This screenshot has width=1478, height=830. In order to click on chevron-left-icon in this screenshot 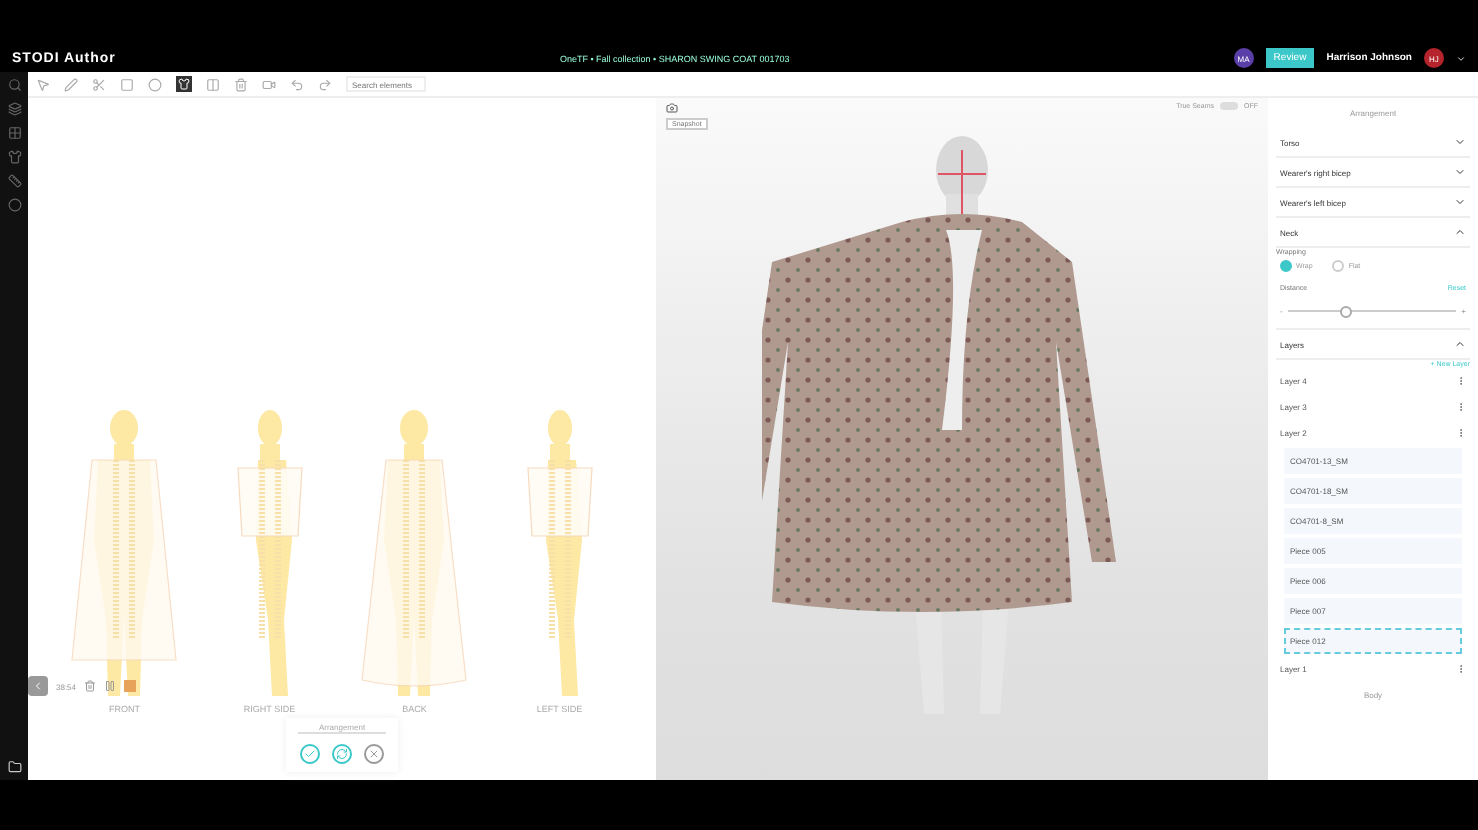, I will do `click(38, 686)`.